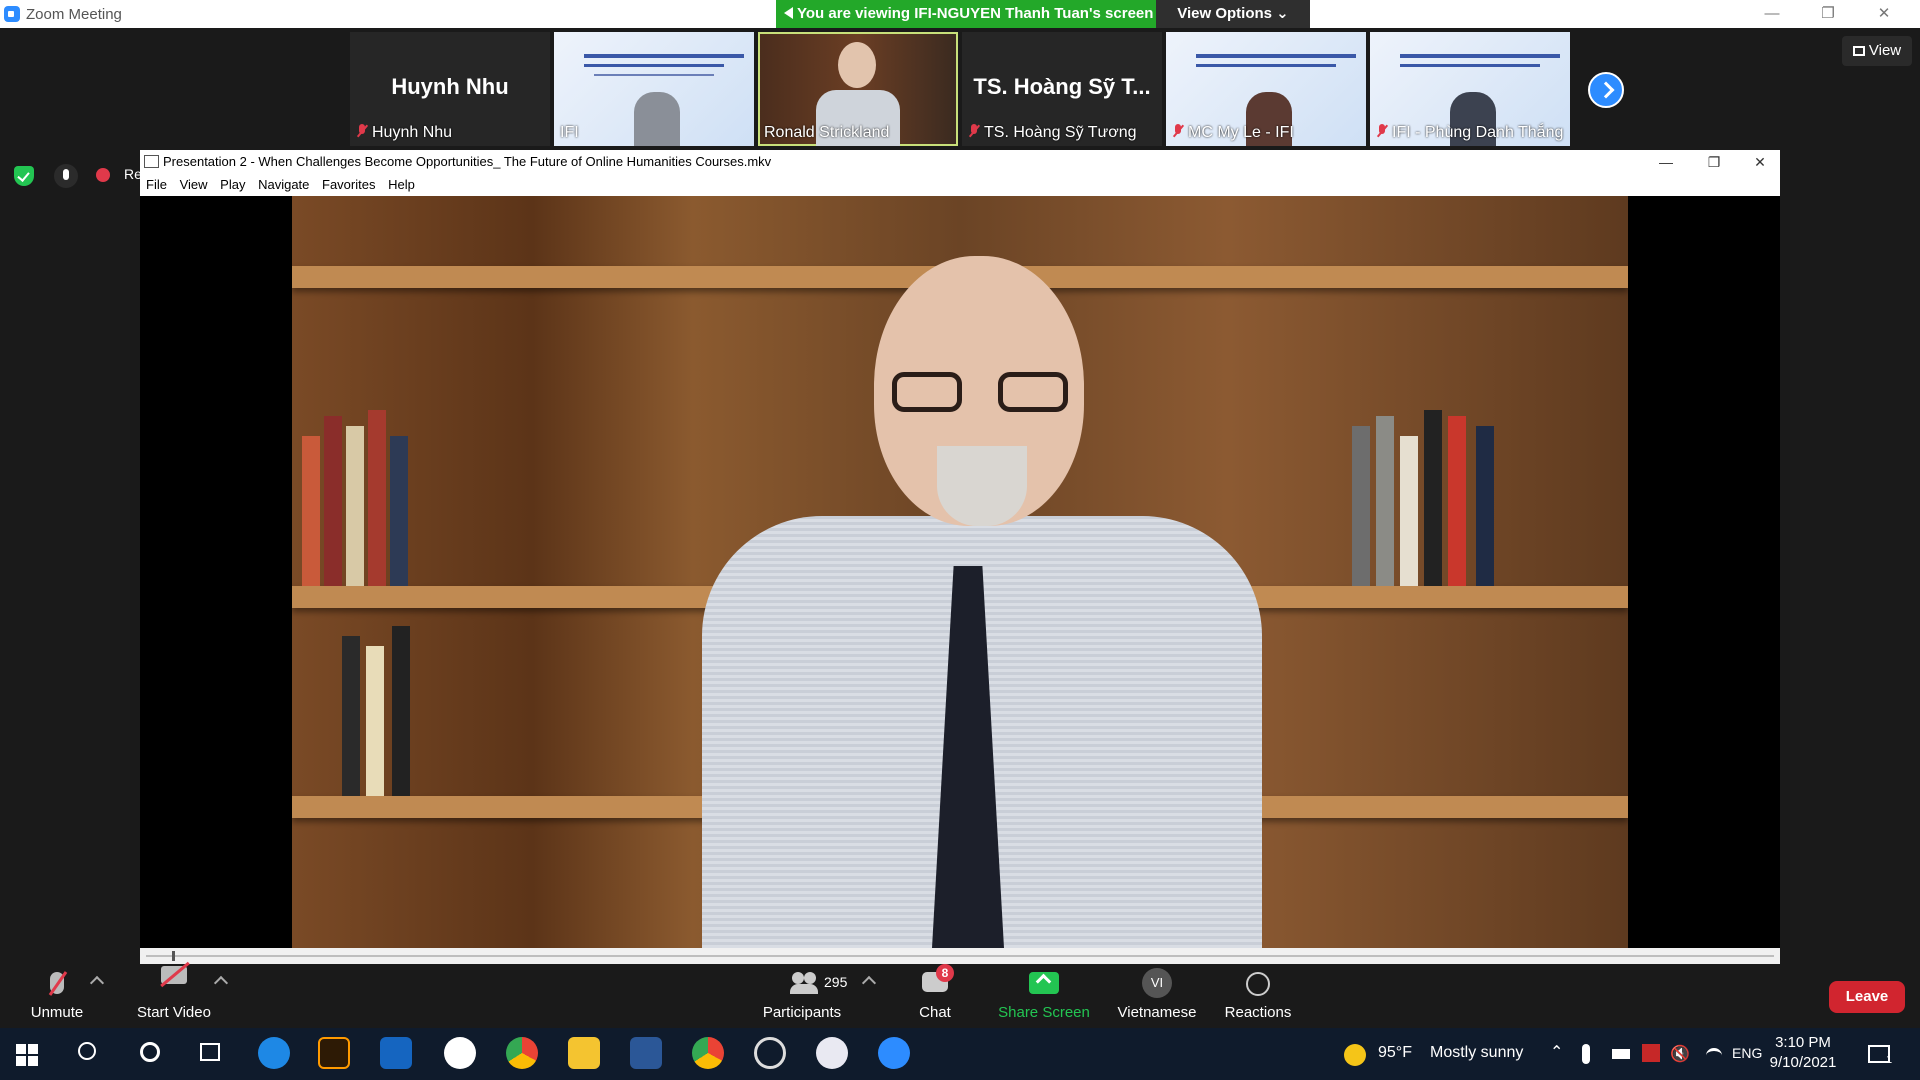  I want to click on weather-icon, so click(1355, 1055).